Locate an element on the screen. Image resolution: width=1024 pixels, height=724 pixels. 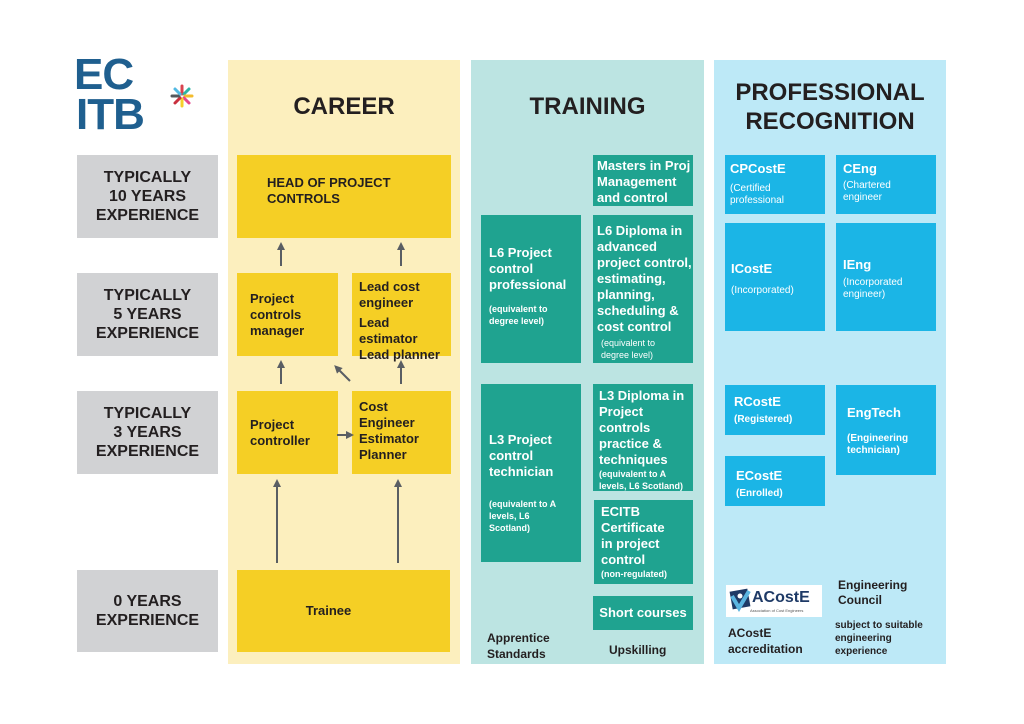
footer-text: Standards is located at coordinates (516, 654).